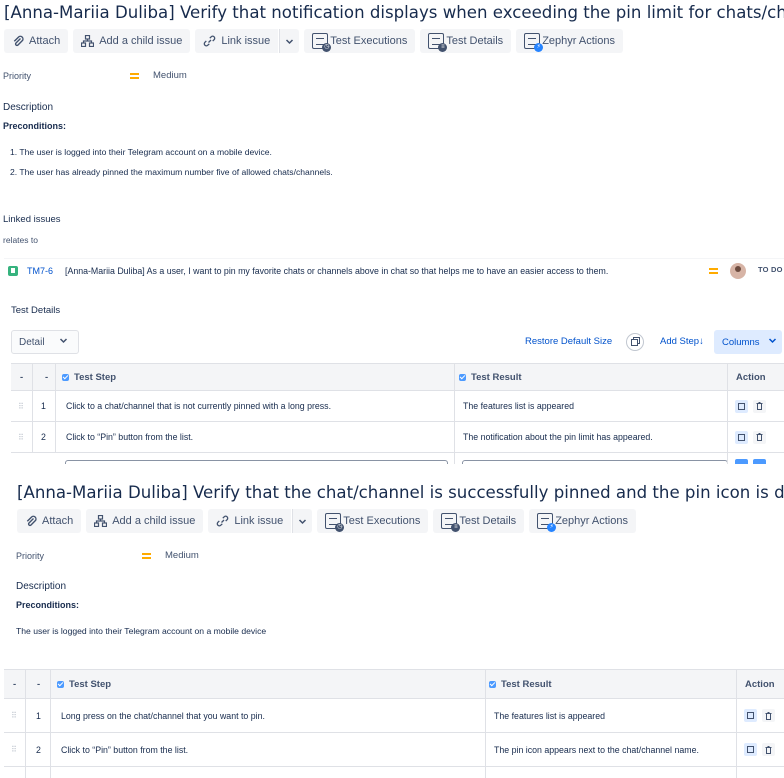  I want to click on columns-button: Columns, so click(748, 342).